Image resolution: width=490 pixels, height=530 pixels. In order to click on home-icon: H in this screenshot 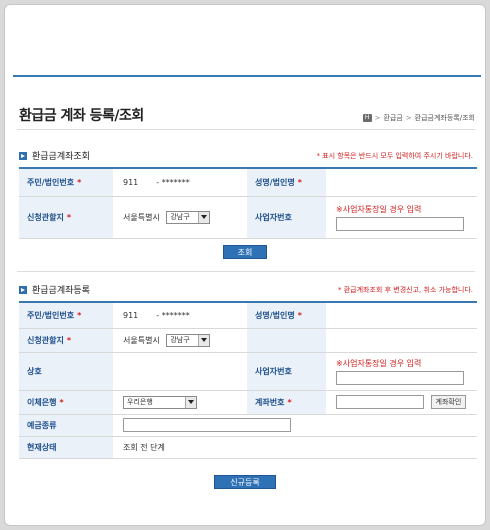, I will do `click(367, 118)`.